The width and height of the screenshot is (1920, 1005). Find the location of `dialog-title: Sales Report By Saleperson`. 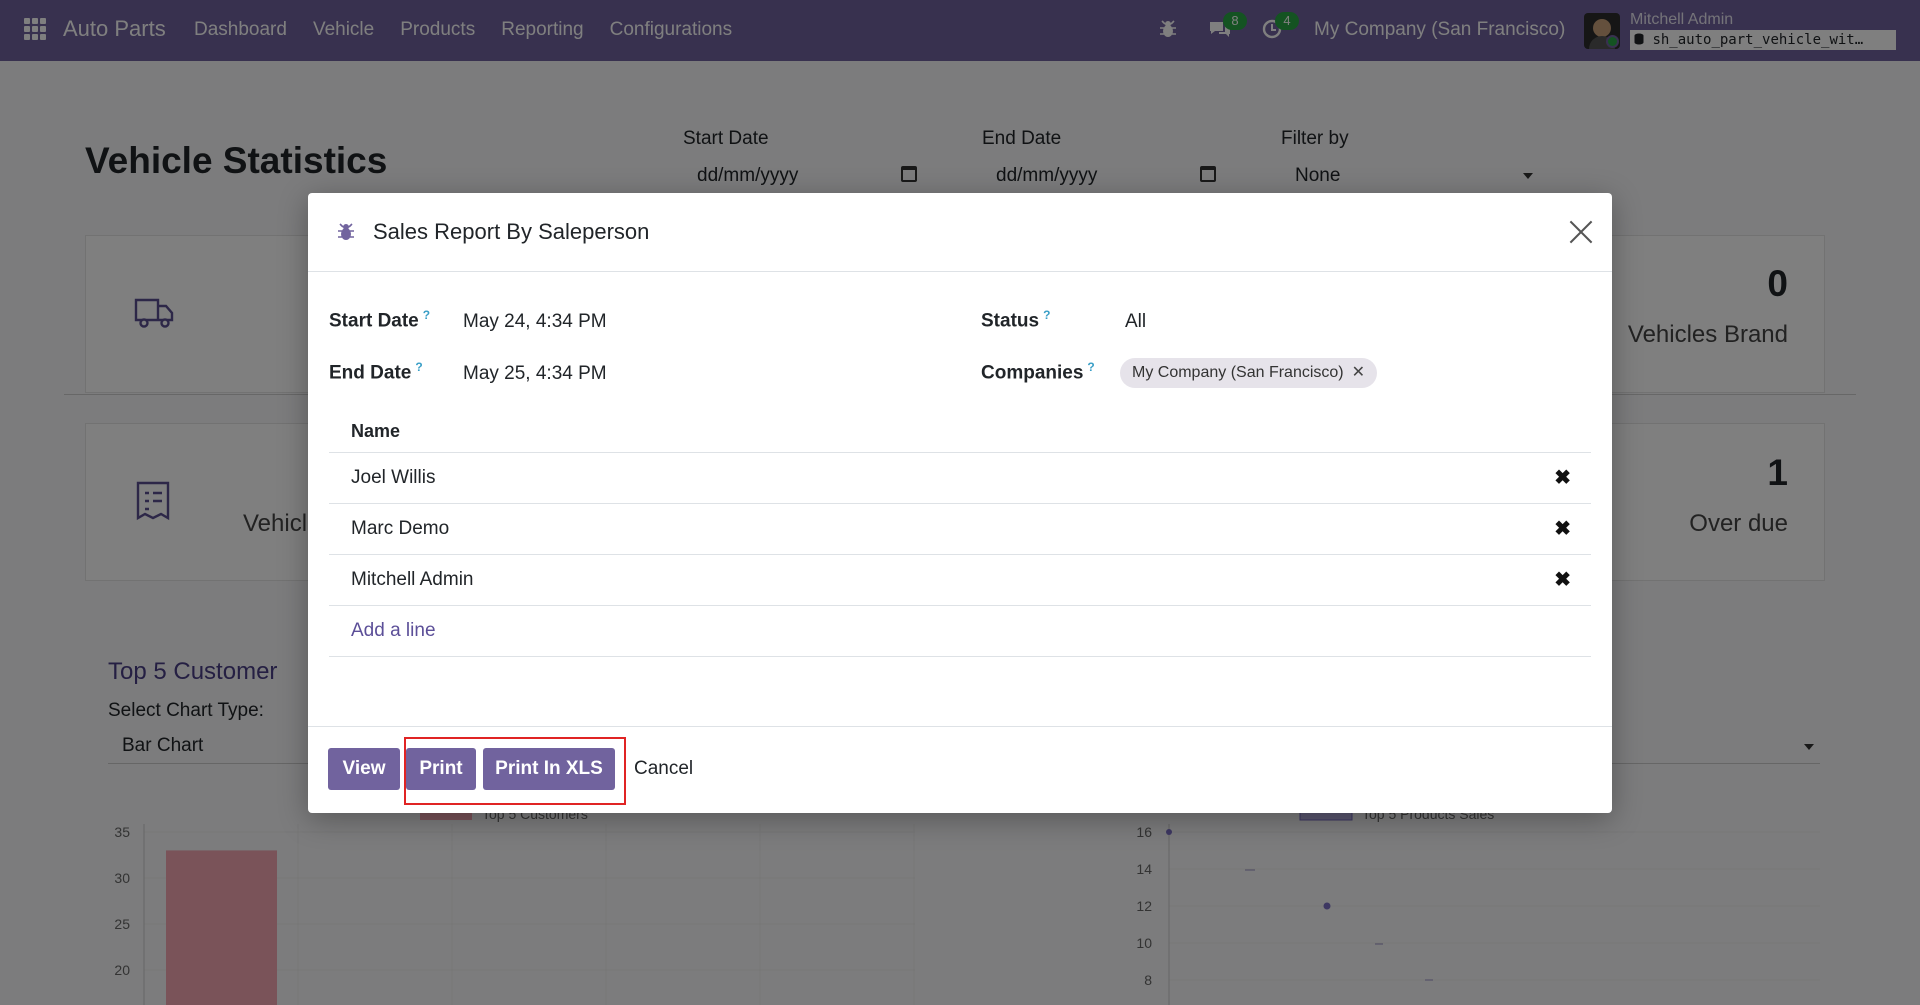

dialog-title: Sales Report By Saleperson is located at coordinates (511, 231).